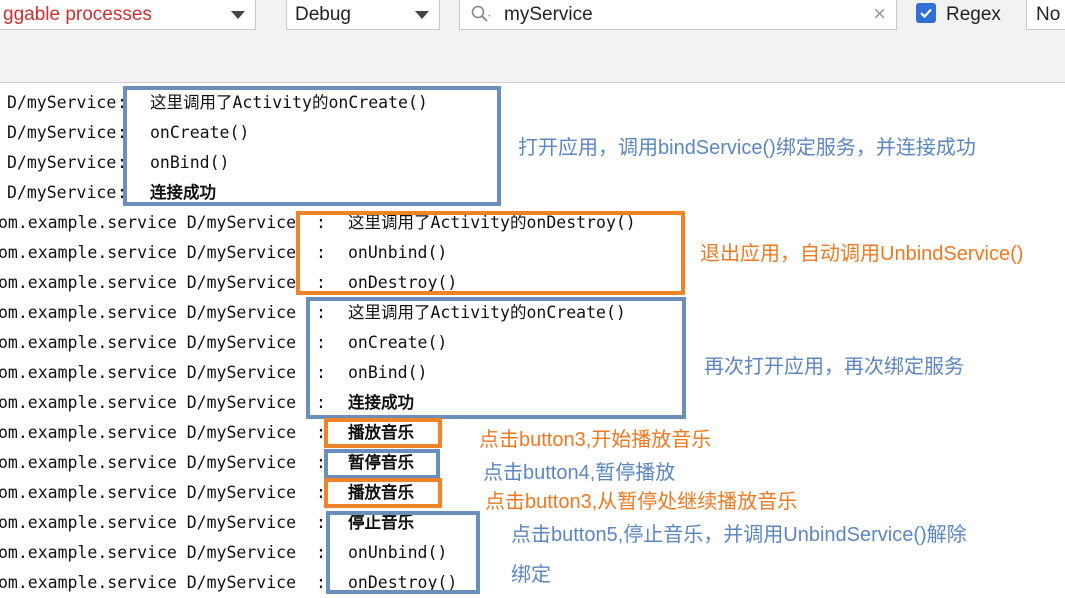 Image resolution: width=1065 pixels, height=598 pixels. What do you see at coordinates (548, 15) in the screenshot?
I see `search-input: myService` at bounding box center [548, 15].